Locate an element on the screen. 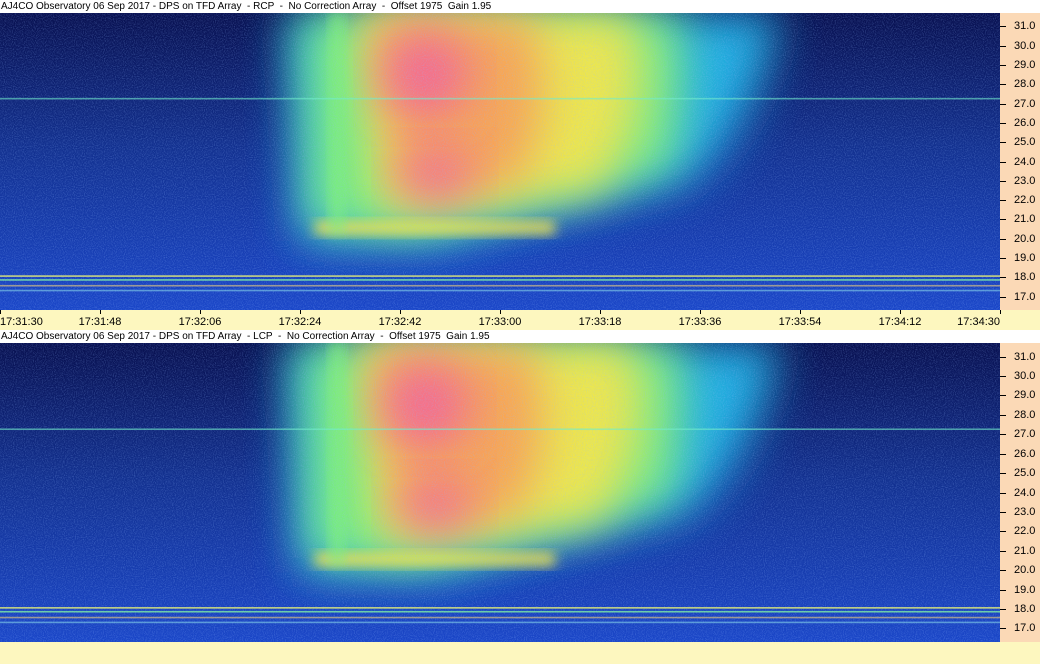 Image resolution: width=1040 pixels, height=664 pixels. x-tick-label: 17:31:30 is located at coordinates (21, 322).